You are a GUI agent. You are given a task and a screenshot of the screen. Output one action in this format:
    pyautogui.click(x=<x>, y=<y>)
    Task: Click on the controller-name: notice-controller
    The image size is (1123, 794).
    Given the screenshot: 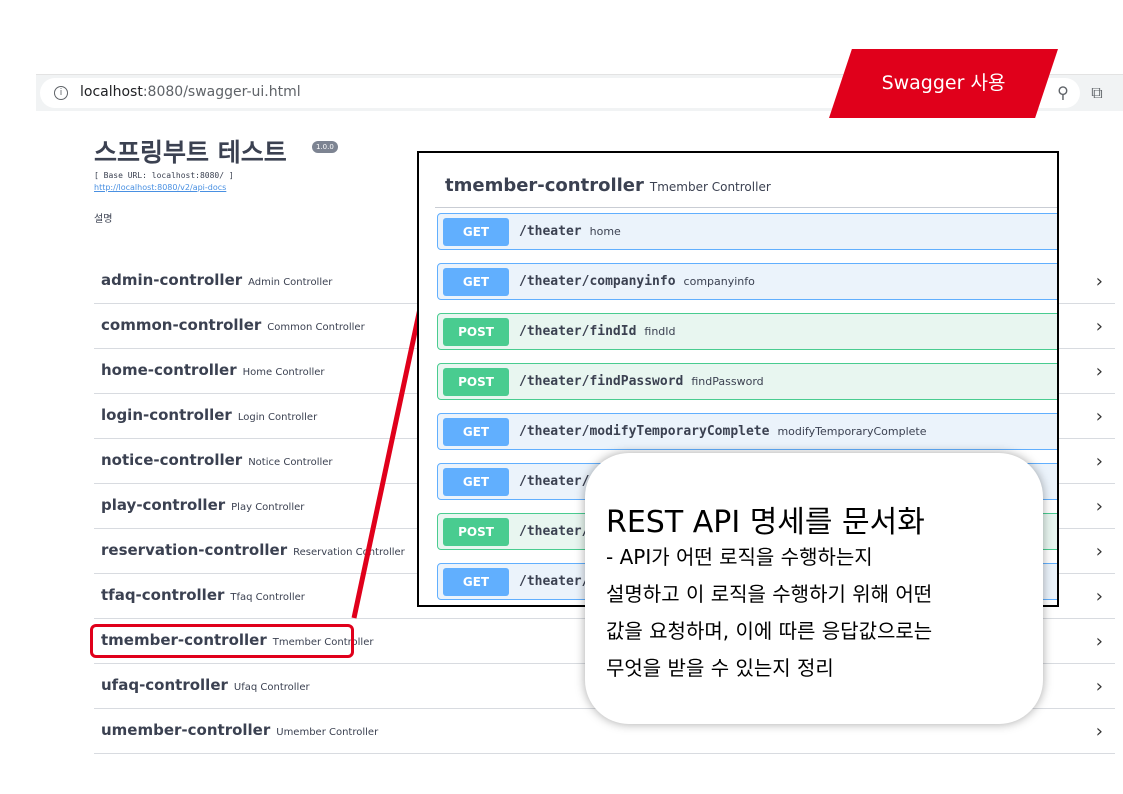 What is the action you would take?
    pyautogui.click(x=172, y=460)
    